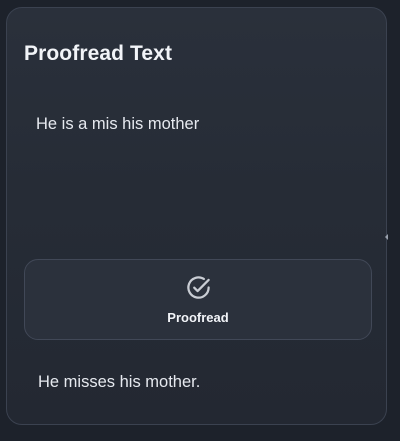 Image resolution: width=400 pixels, height=441 pixels. Describe the element at coordinates (198, 317) in the screenshot. I see `proofread-button-label: Proofread` at that location.